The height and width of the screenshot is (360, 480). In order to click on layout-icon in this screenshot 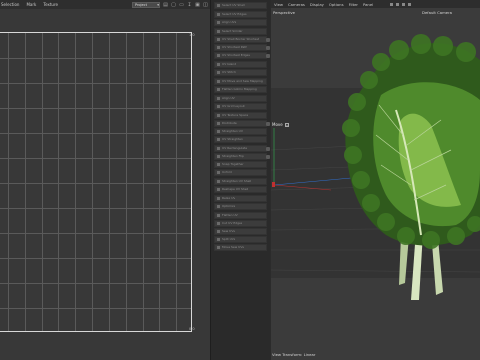, I will do `click(410, 4)`.